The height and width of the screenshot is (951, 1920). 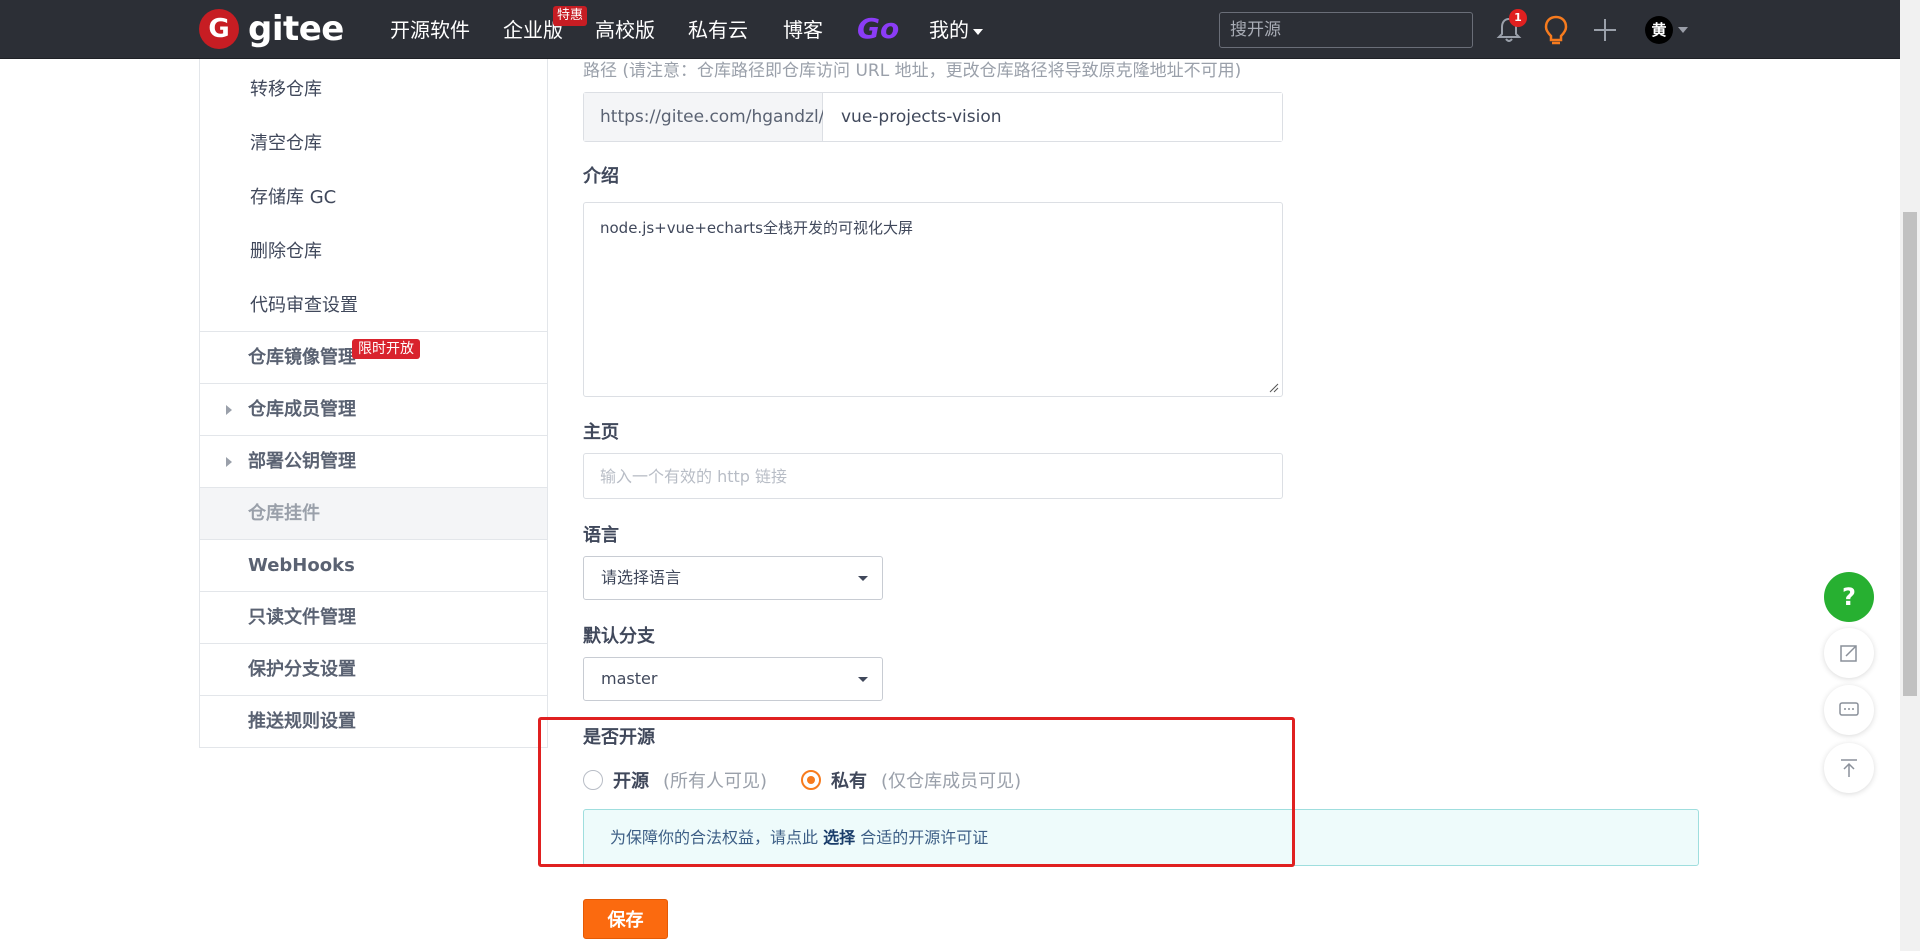 I want to click on sidebar-item-label: 只读文件管理, so click(x=302, y=617).